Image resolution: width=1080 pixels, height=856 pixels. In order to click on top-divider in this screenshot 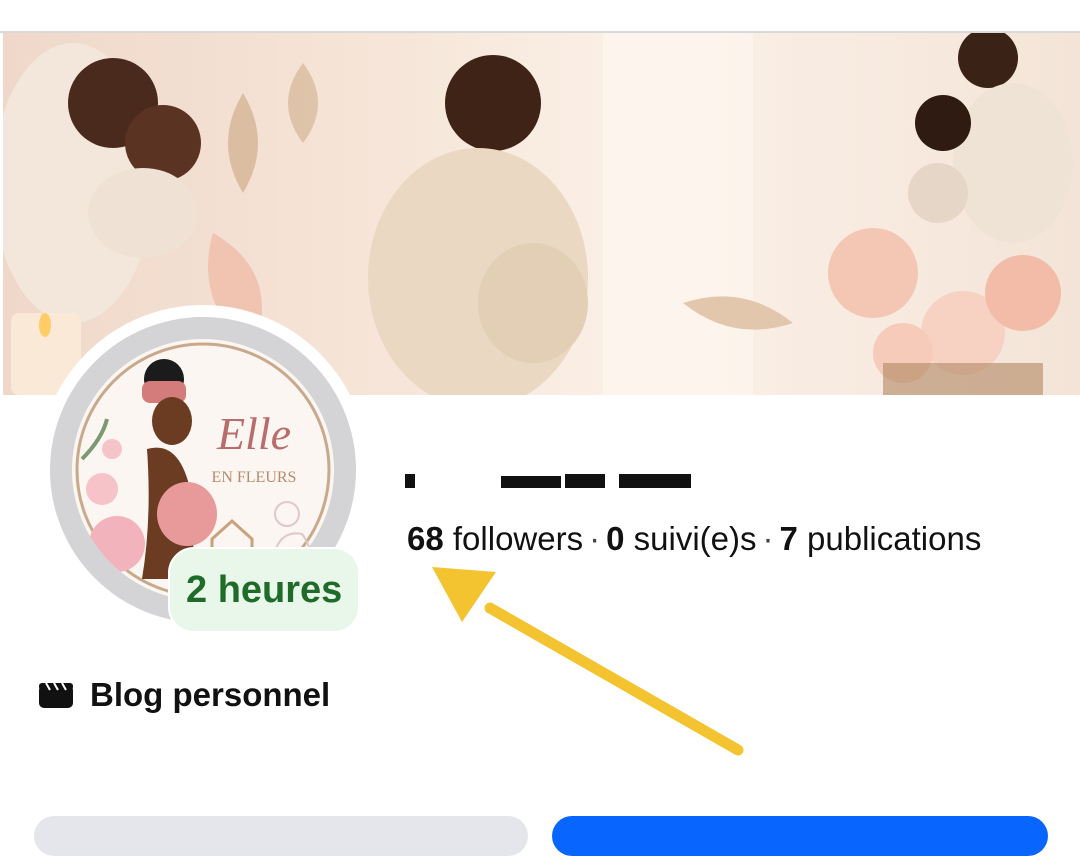, I will do `click(540, 16)`.